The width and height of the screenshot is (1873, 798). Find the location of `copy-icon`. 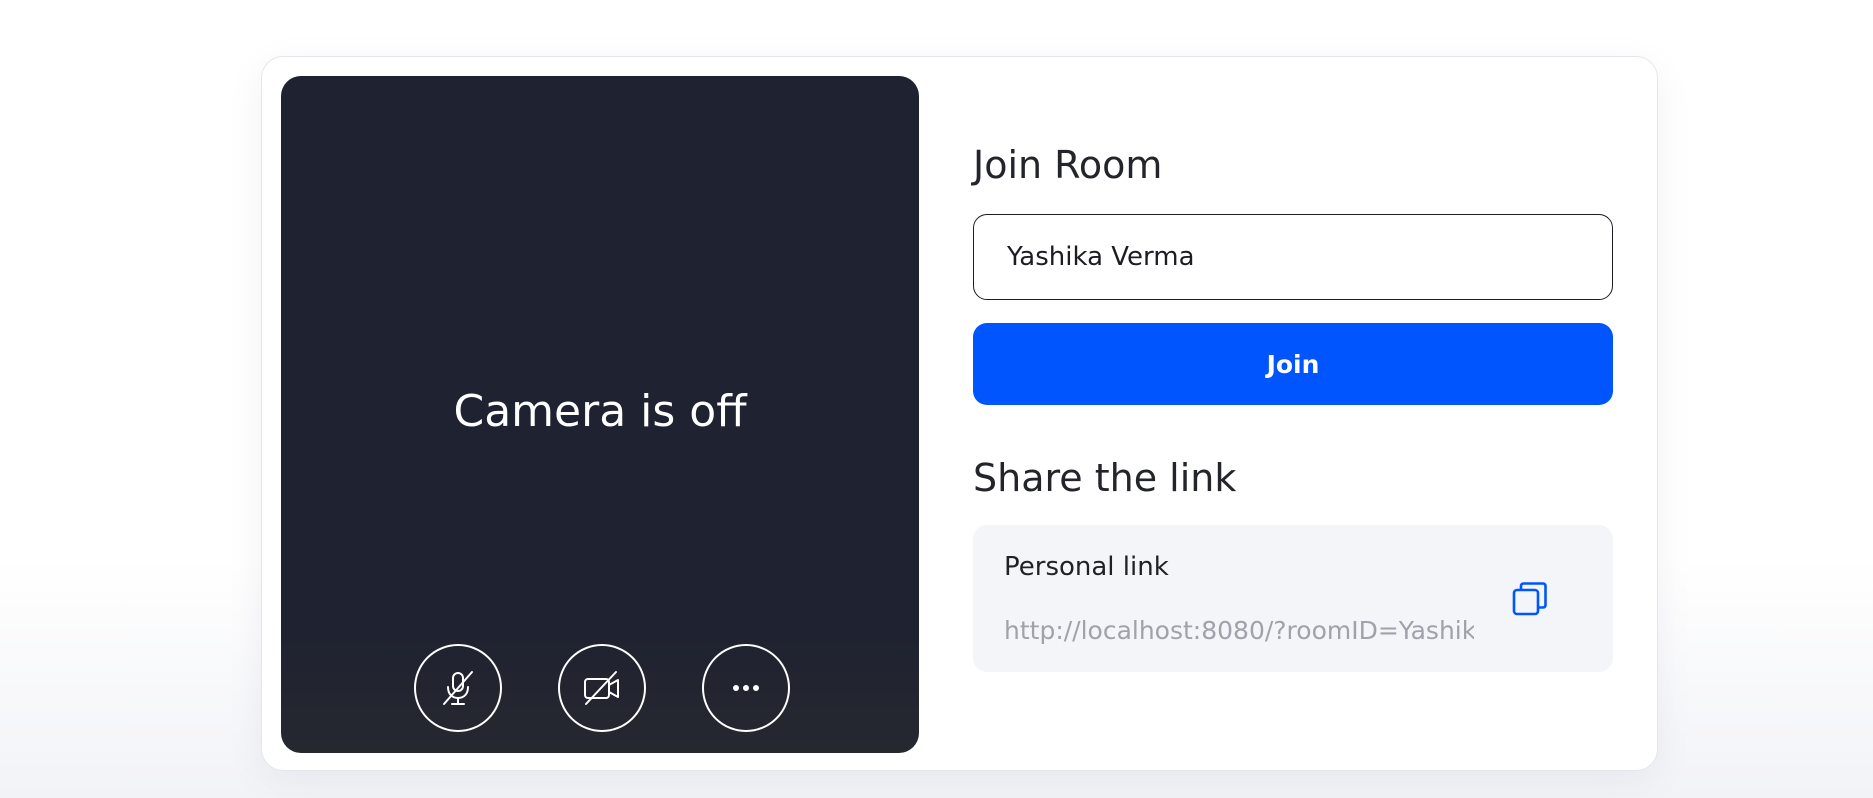

copy-icon is located at coordinates (1529, 599).